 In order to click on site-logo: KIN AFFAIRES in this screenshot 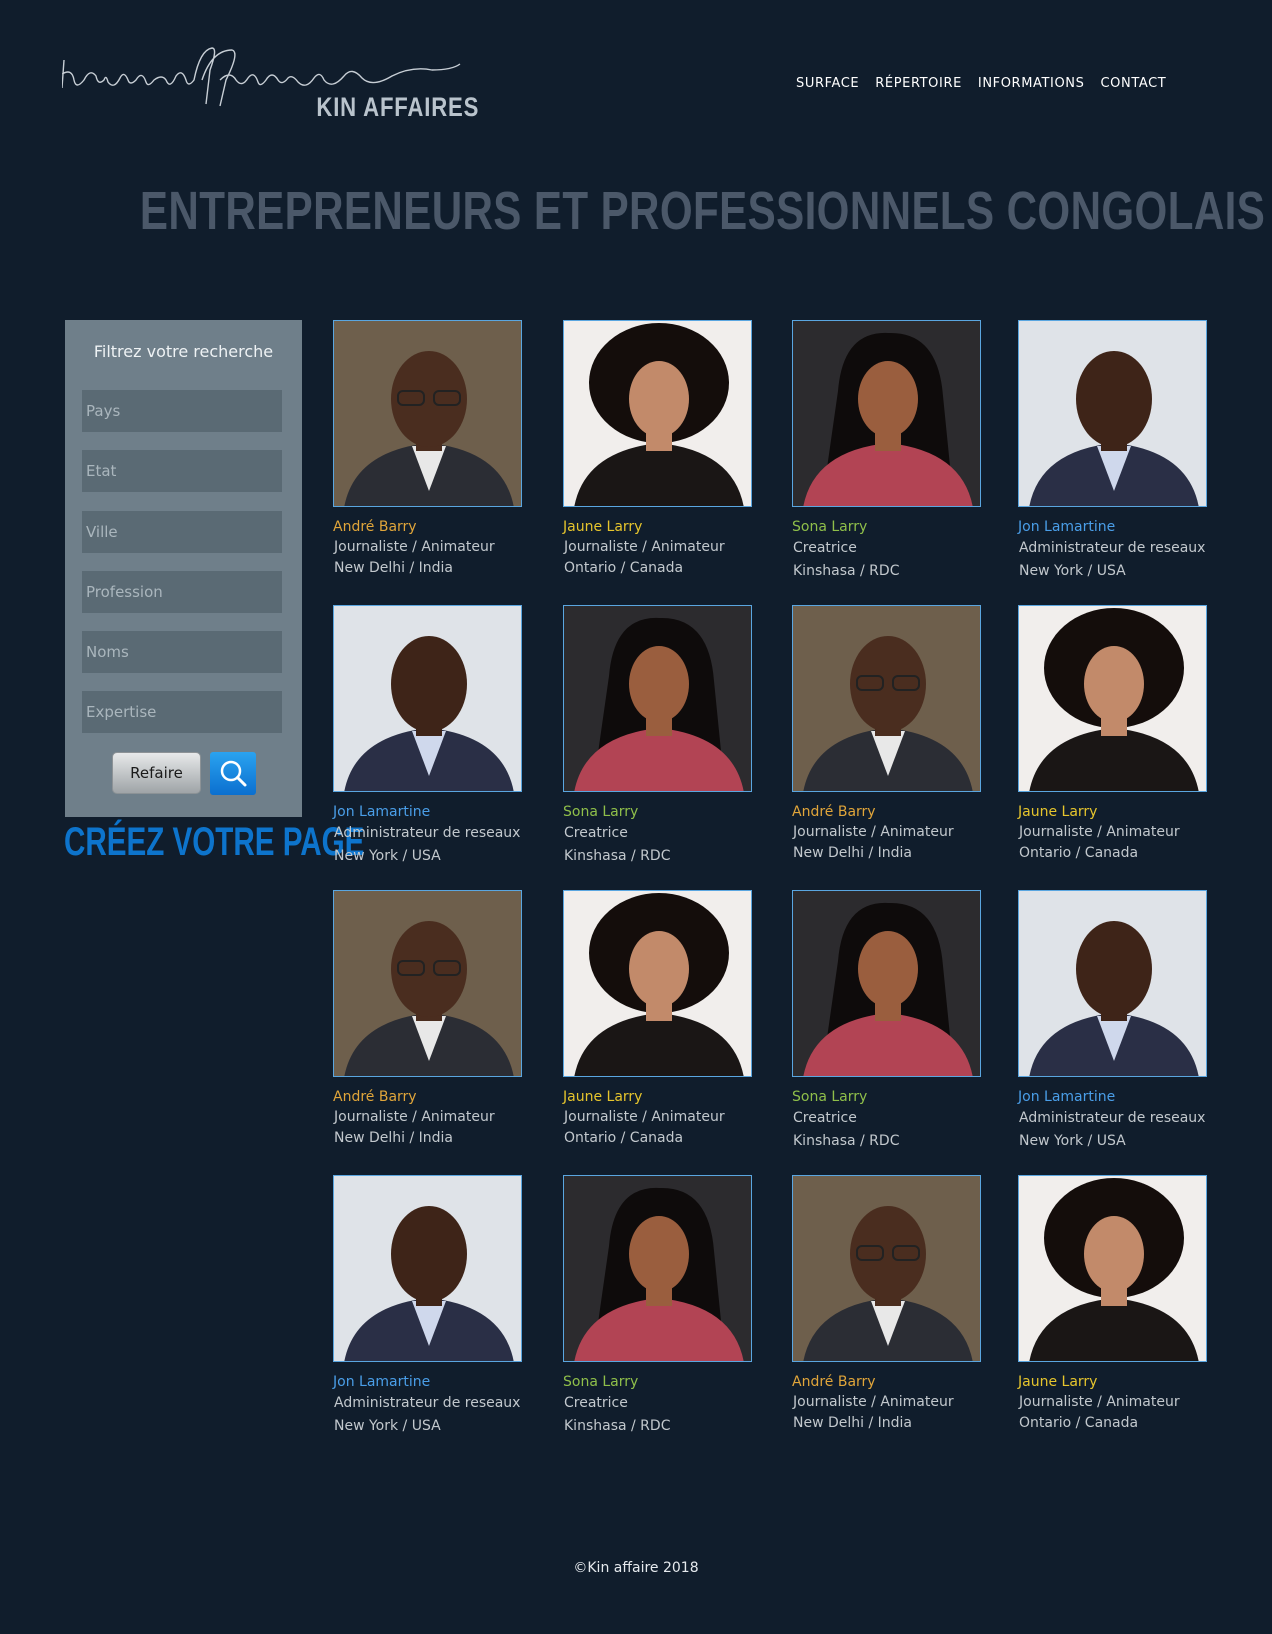, I will do `click(271, 85)`.